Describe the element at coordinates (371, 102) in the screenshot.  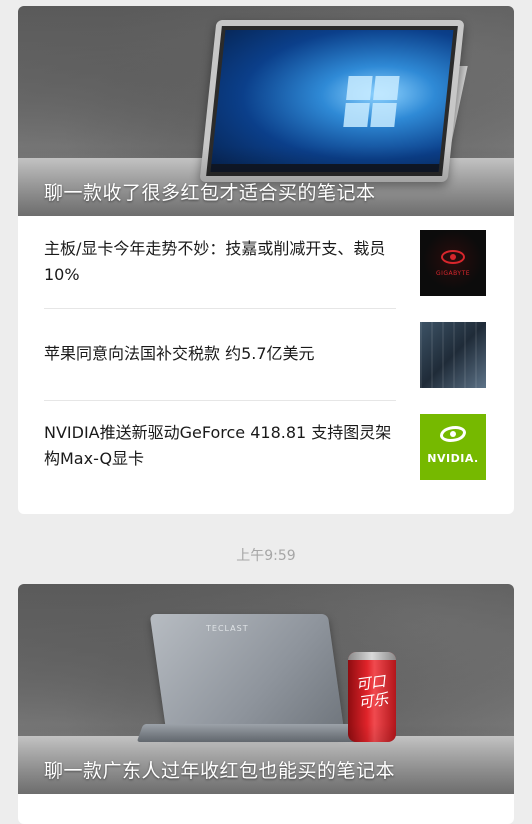
I see `windows-logo-icon` at that location.